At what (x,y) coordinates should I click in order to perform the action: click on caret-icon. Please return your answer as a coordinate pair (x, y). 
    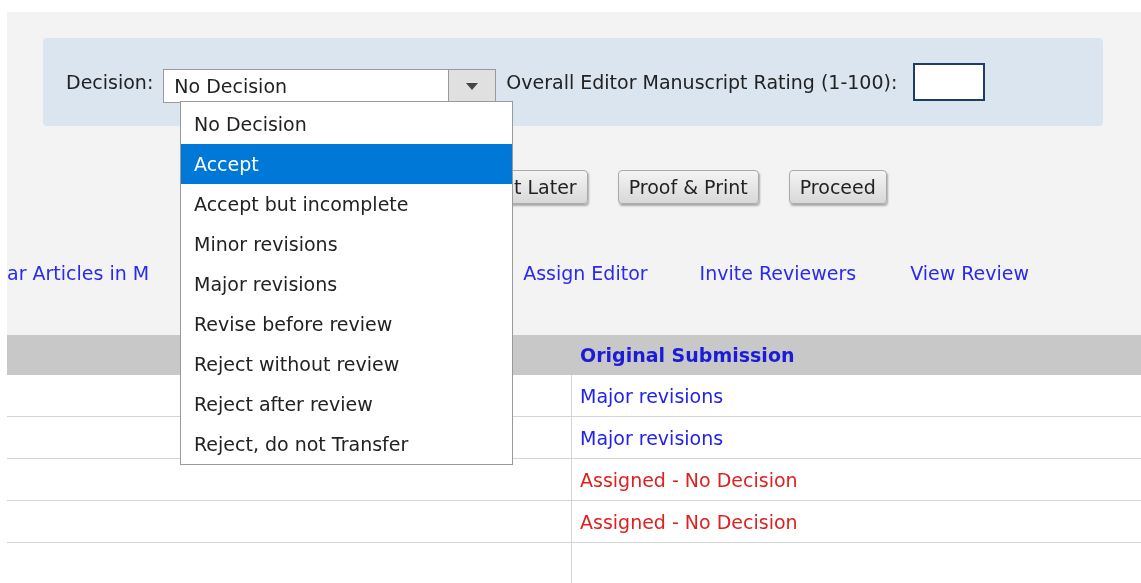
    Looking at the image, I should click on (472, 86).